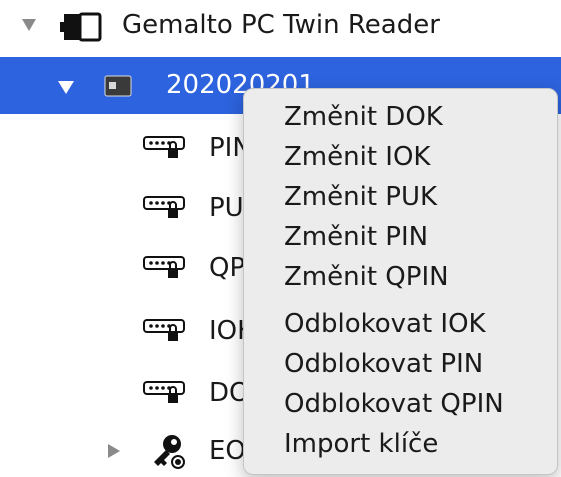  Describe the element at coordinates (227, 451) in the screenshot. I see `tree-label-certificates: EO` at that location.